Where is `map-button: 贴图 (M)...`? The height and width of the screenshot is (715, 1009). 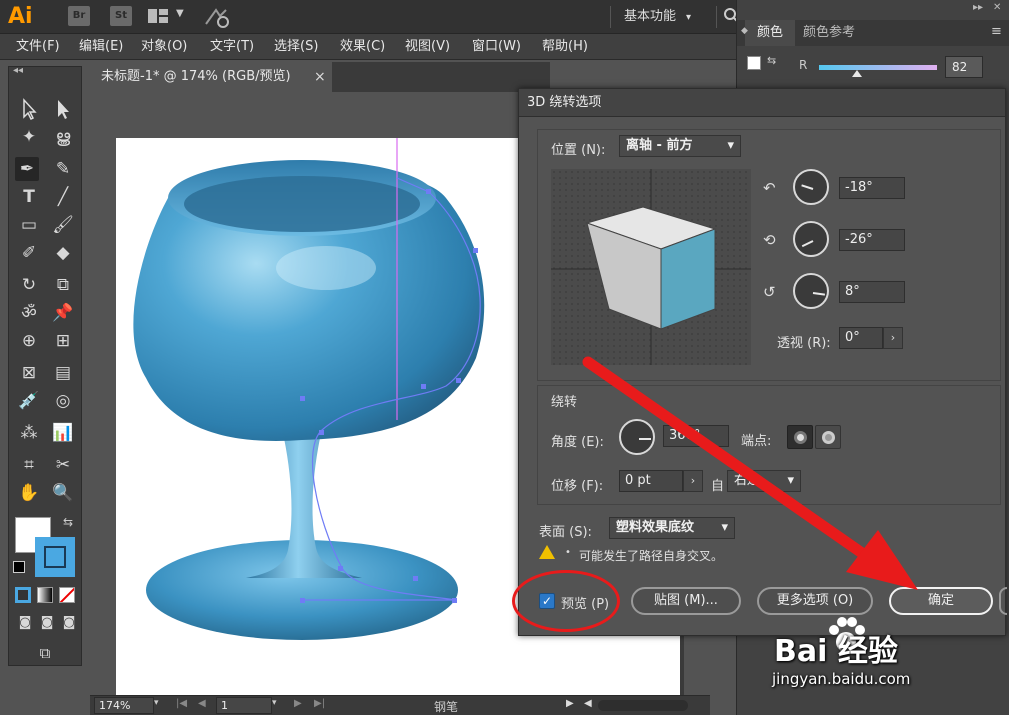
map-button: 贴图 (M)... is located at coordinates (686, 601).